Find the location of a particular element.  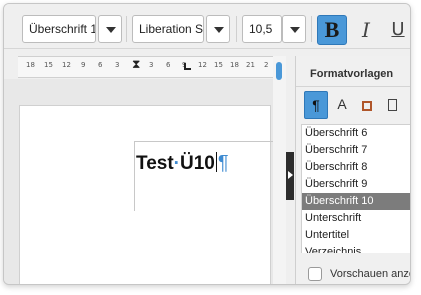

sidebar-collapse-handle is located at coordinates (290, 176).